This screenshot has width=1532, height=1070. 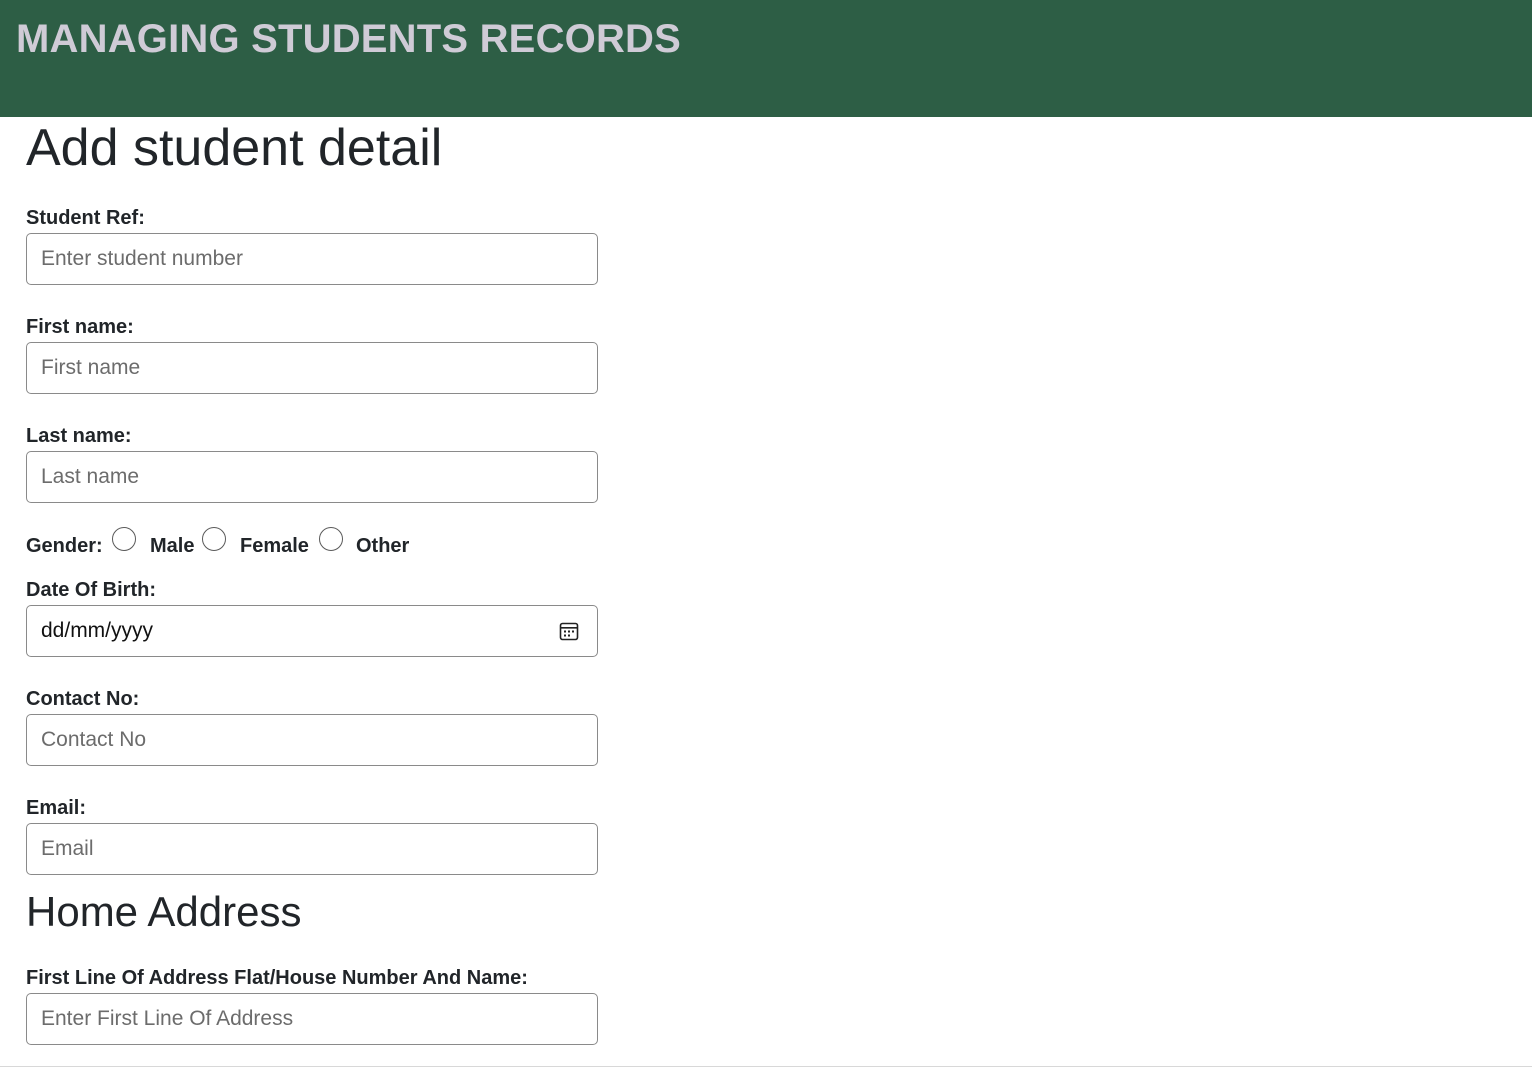 I want to click on address-line1-input, so click(x=312, y=1019).